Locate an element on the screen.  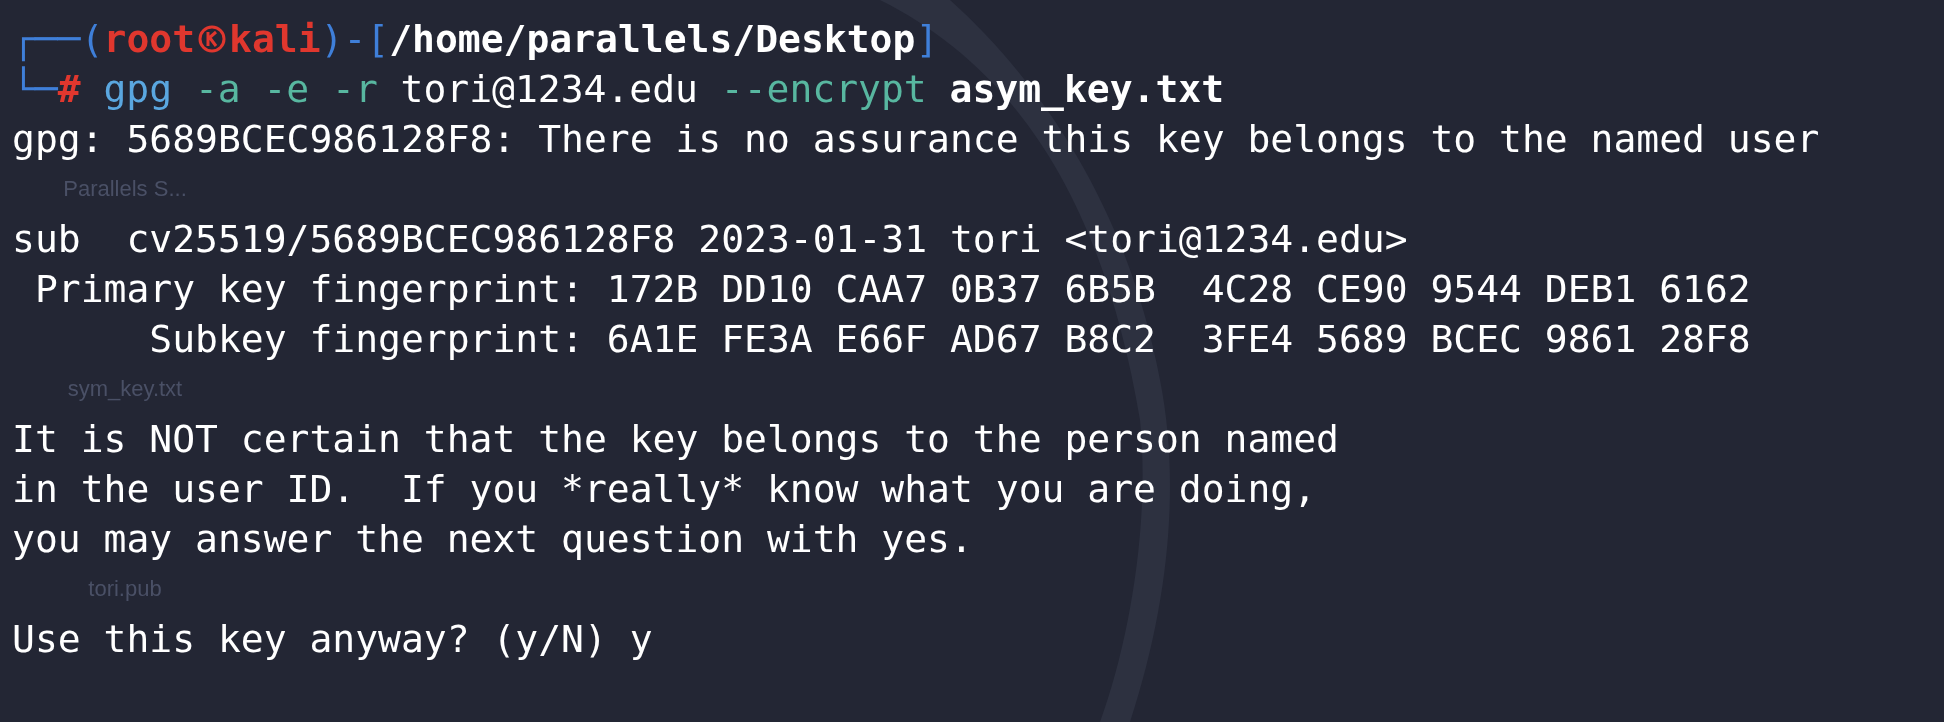
output-line: sub cv25519/5689BCEC986128F8 2023-01-31 tori <tori@1234.edu> is located at coordinates (710, 239).